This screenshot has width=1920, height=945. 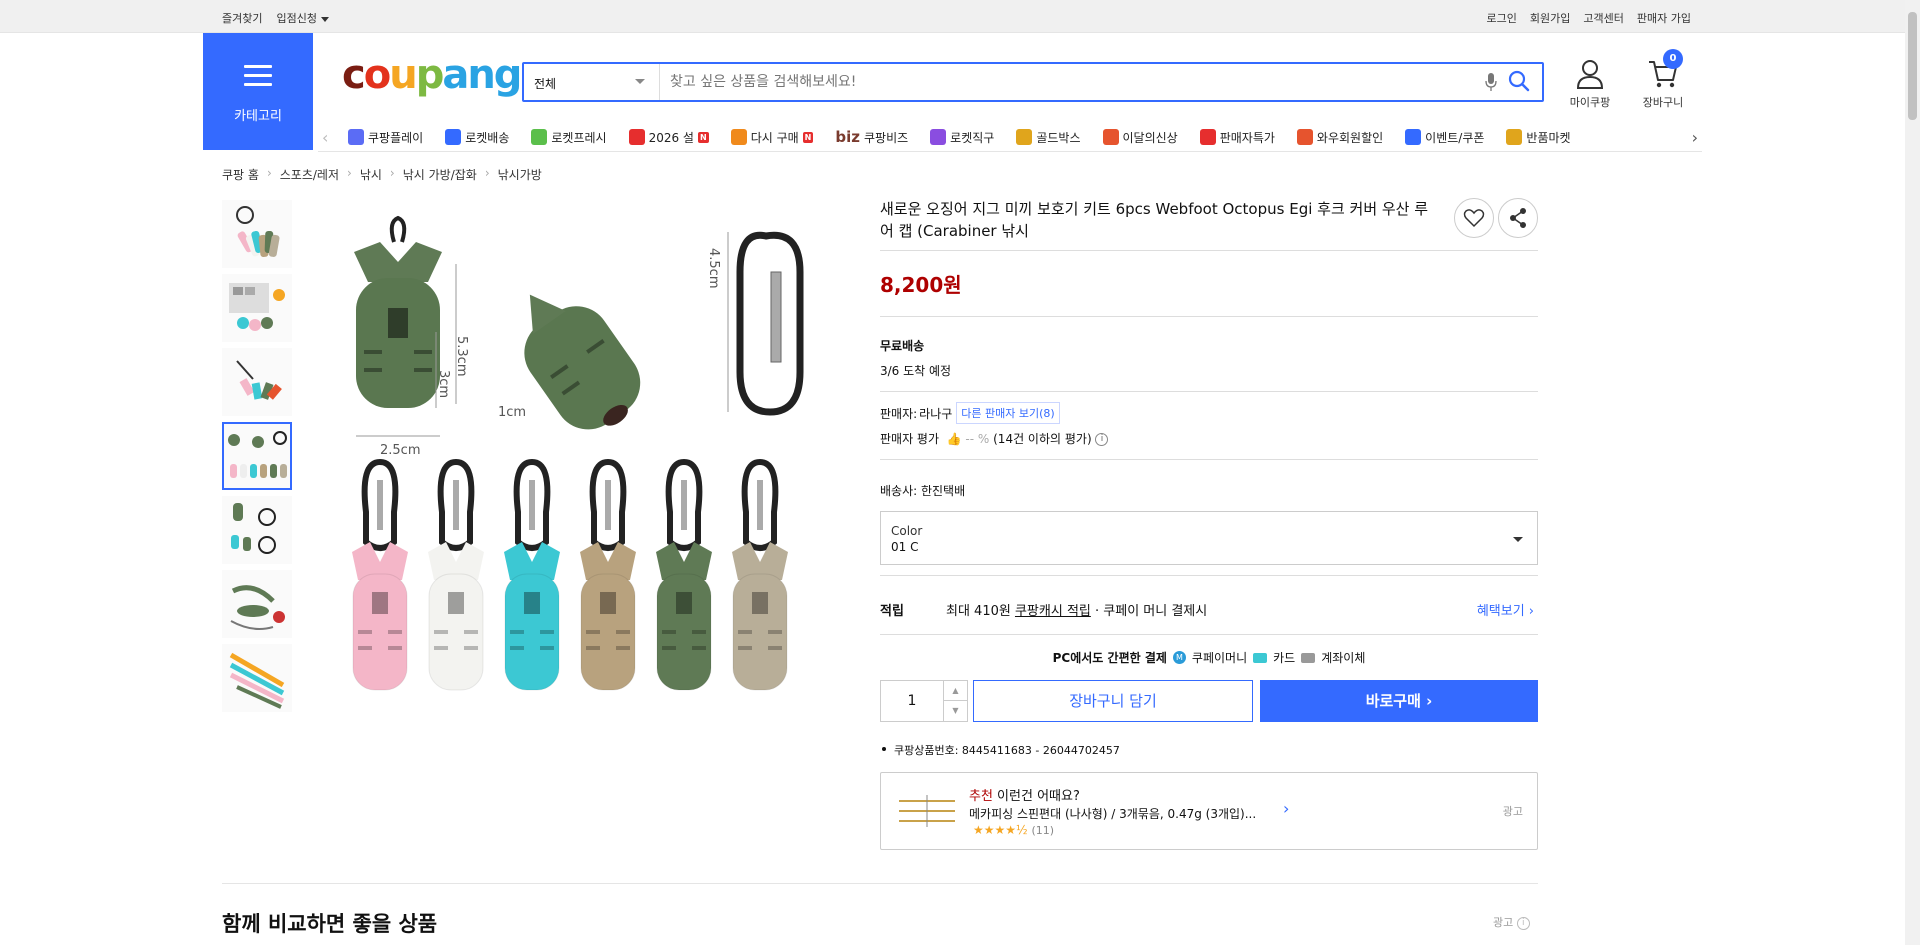 I want to click on category-nav-label: 다시 구매, so click(x=774, y=137).